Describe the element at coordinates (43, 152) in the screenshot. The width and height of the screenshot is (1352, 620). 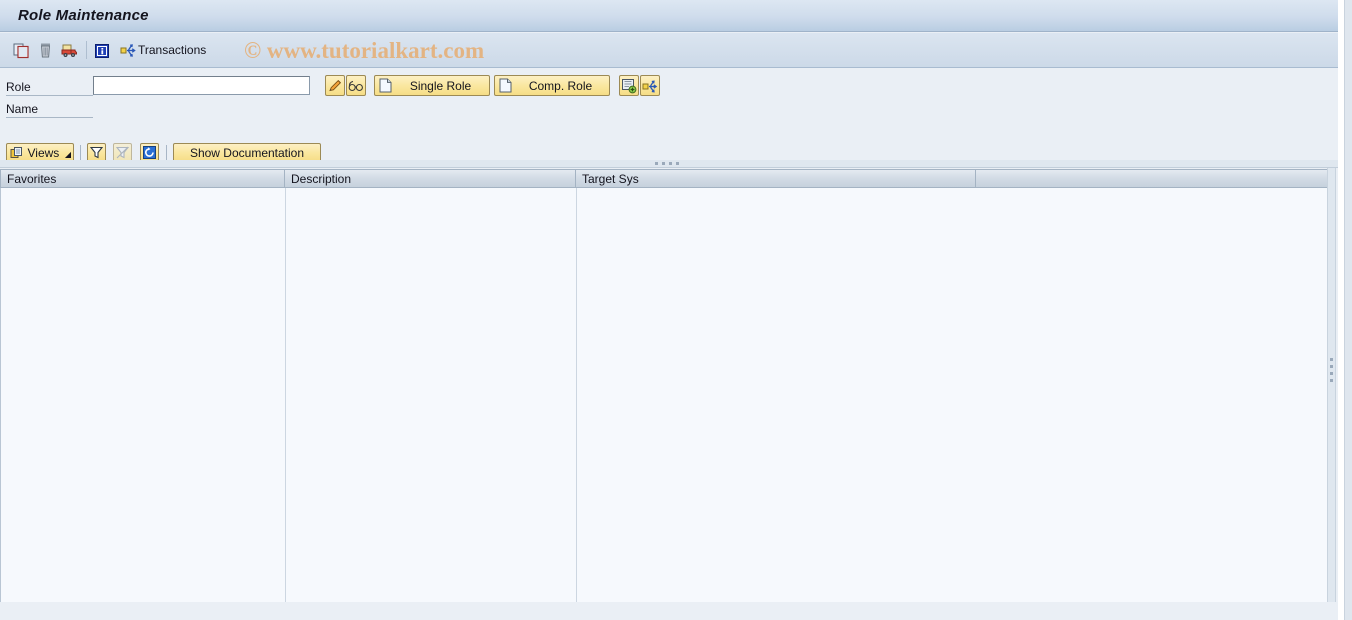
I see `views-button-label: Views` at that location.